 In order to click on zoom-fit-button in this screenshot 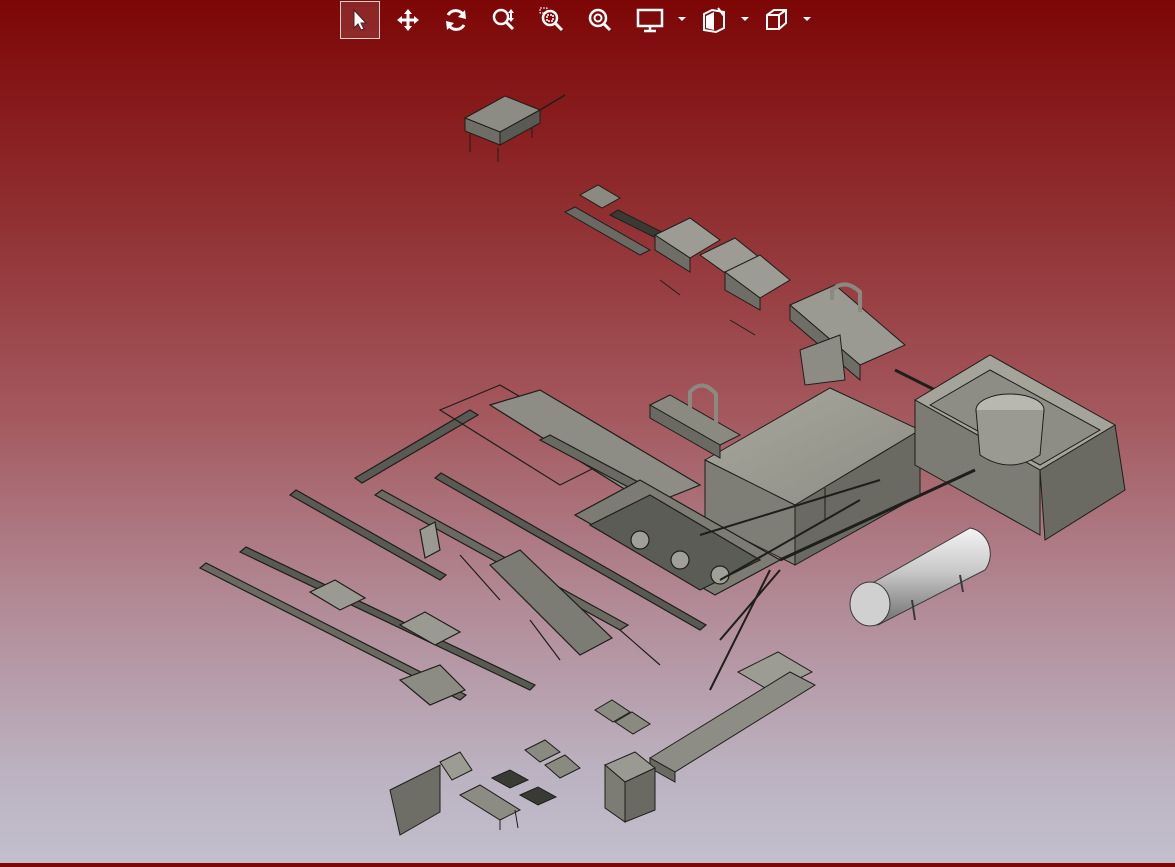, I will do `click(600, 20)`.